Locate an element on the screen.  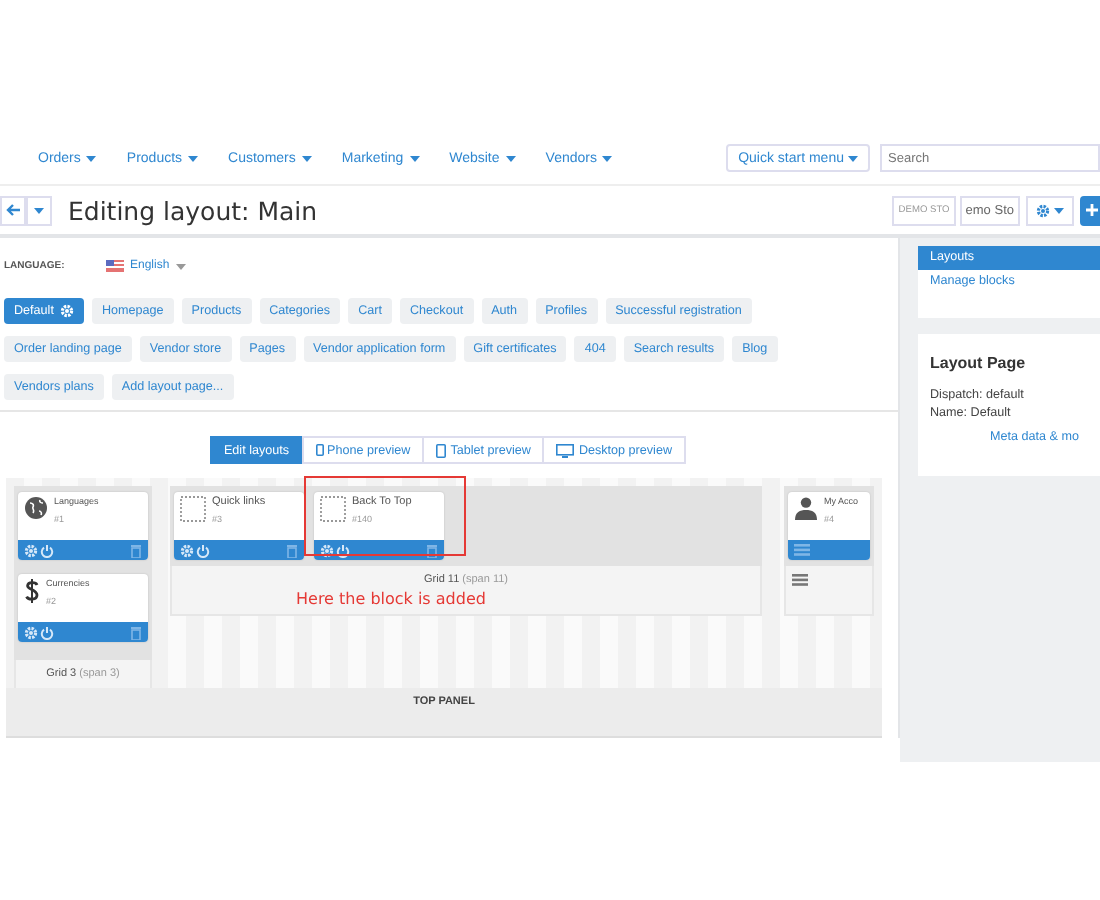
panel-title: Layout Page is located at coordinates (979, 363).